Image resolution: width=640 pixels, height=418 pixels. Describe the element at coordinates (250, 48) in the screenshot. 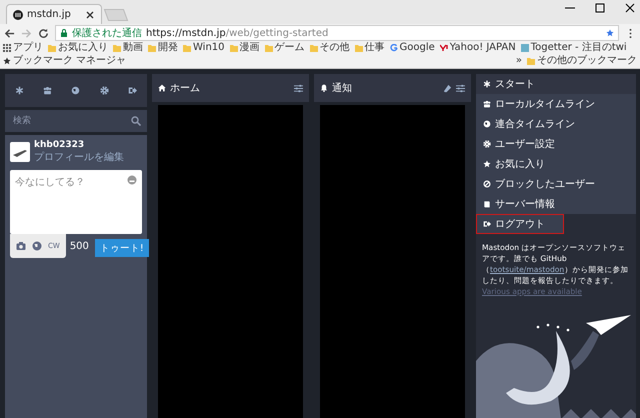

I see `bookmark-item: 漫画` at that location.